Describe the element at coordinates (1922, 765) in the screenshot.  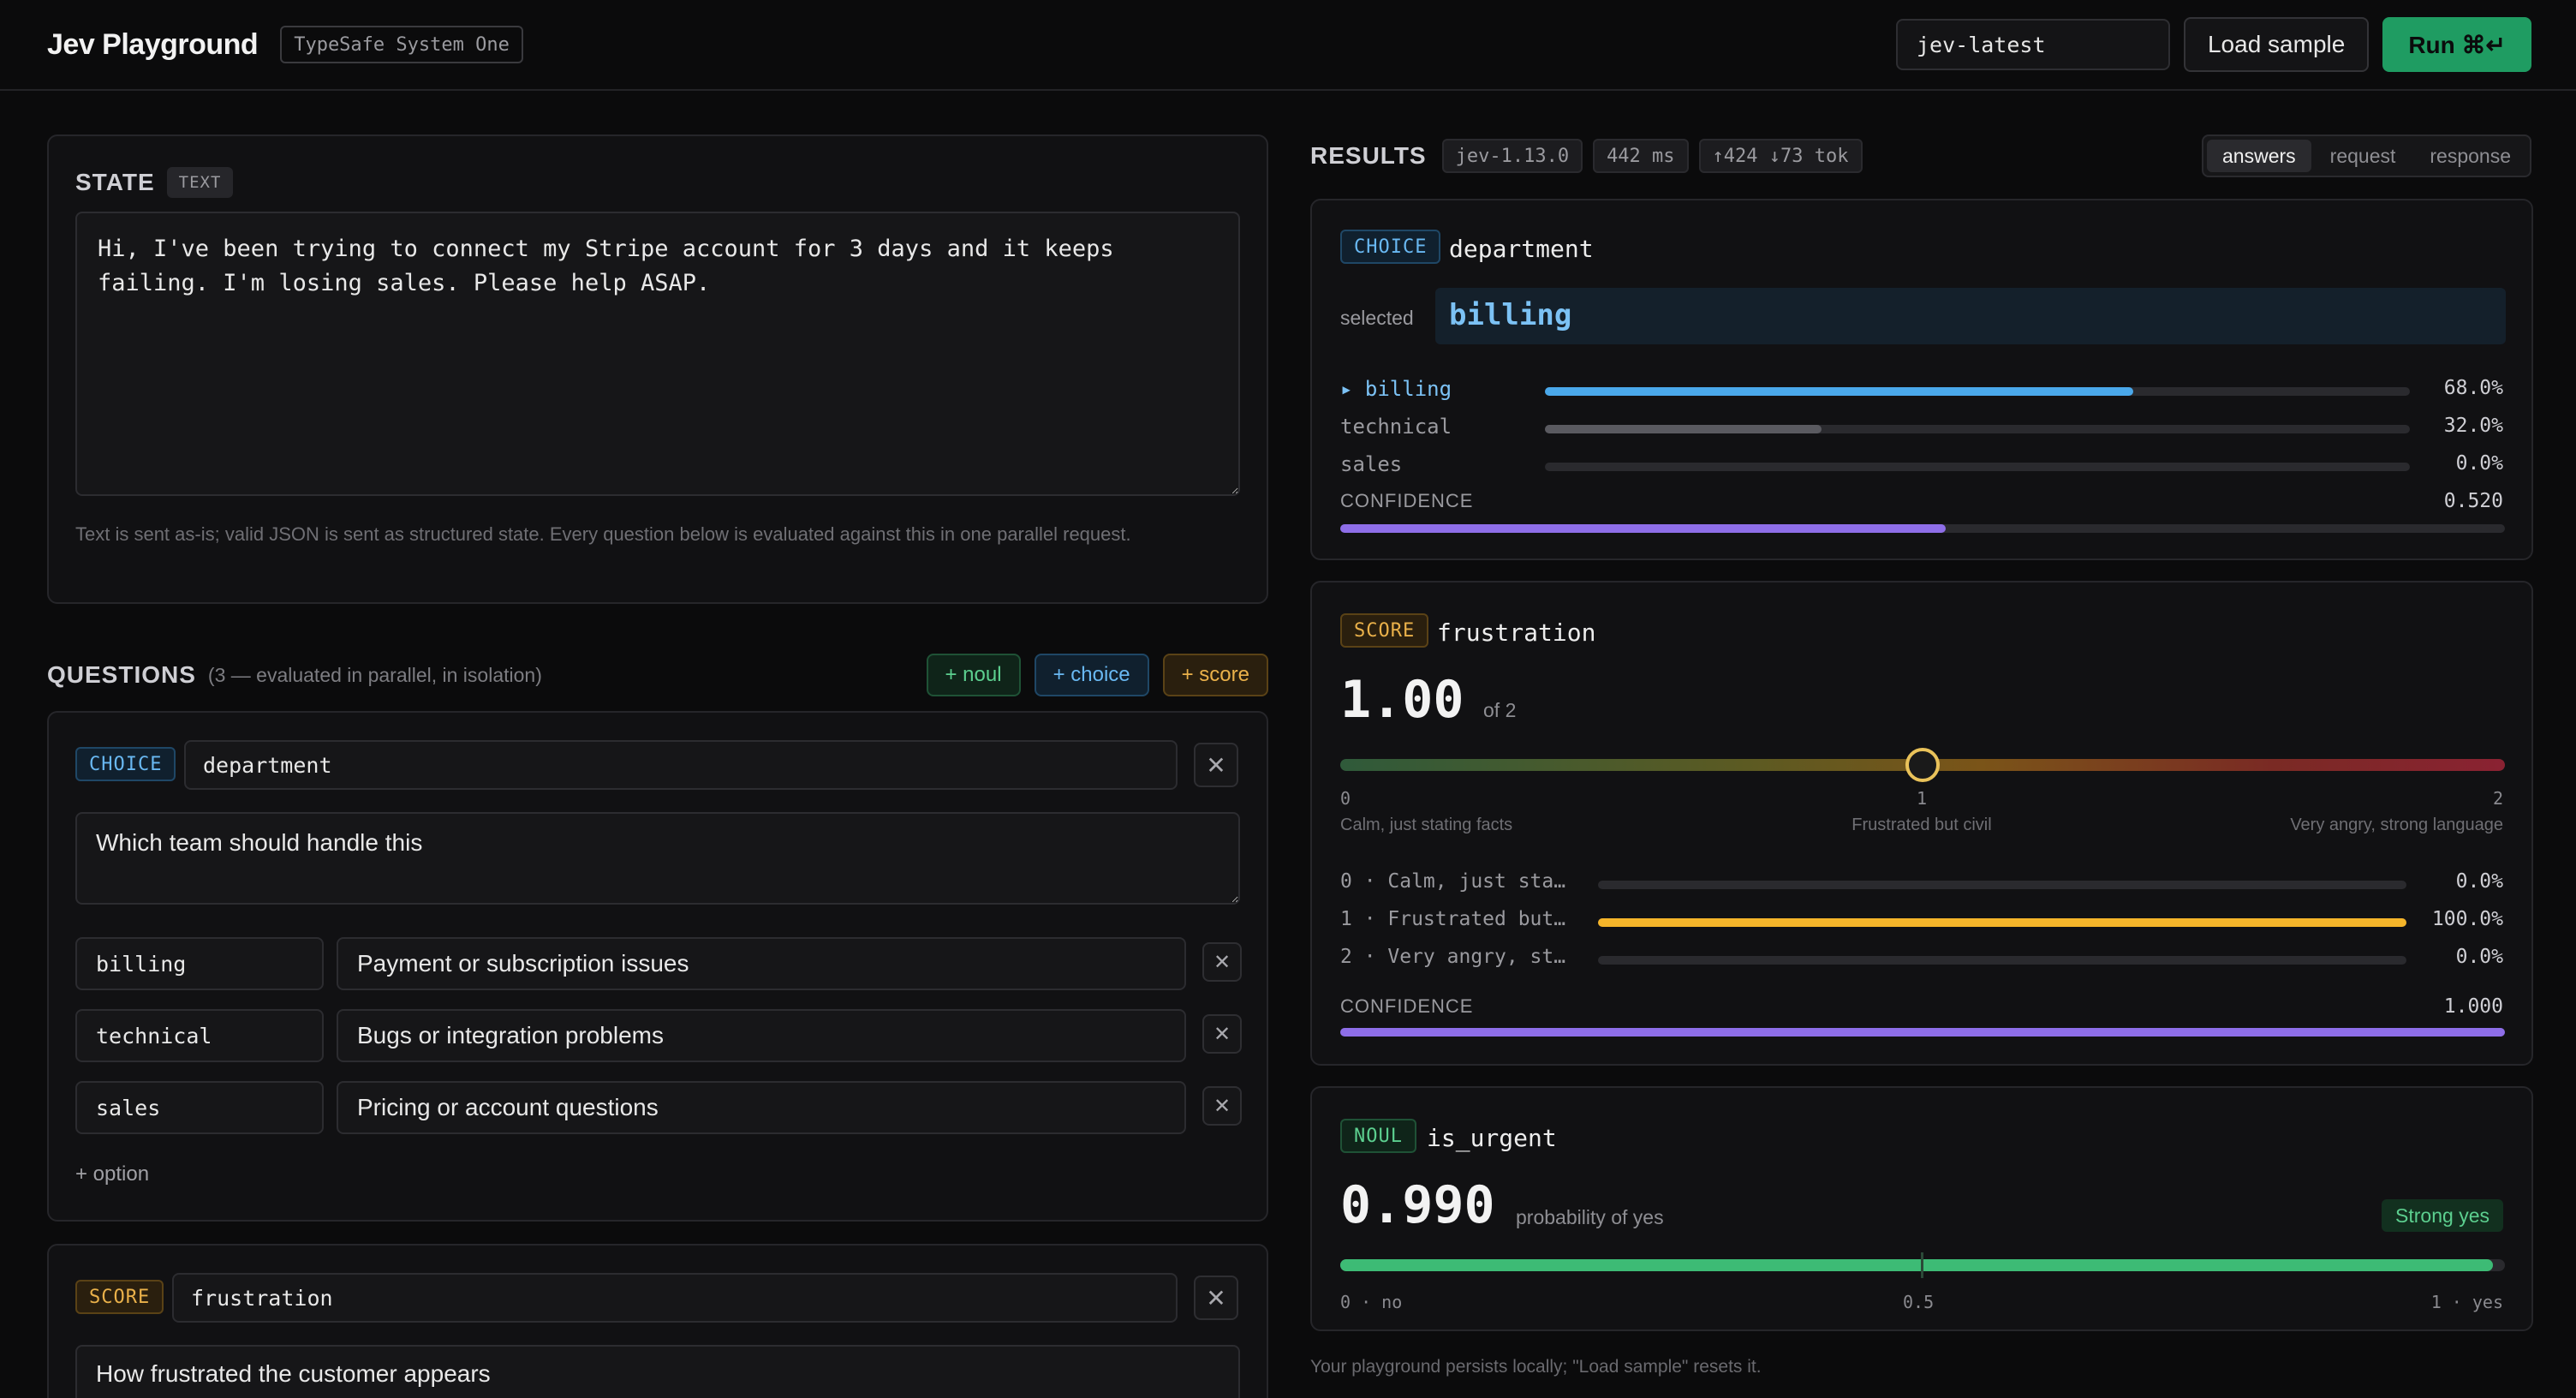
I see `score-thumb` at that location.